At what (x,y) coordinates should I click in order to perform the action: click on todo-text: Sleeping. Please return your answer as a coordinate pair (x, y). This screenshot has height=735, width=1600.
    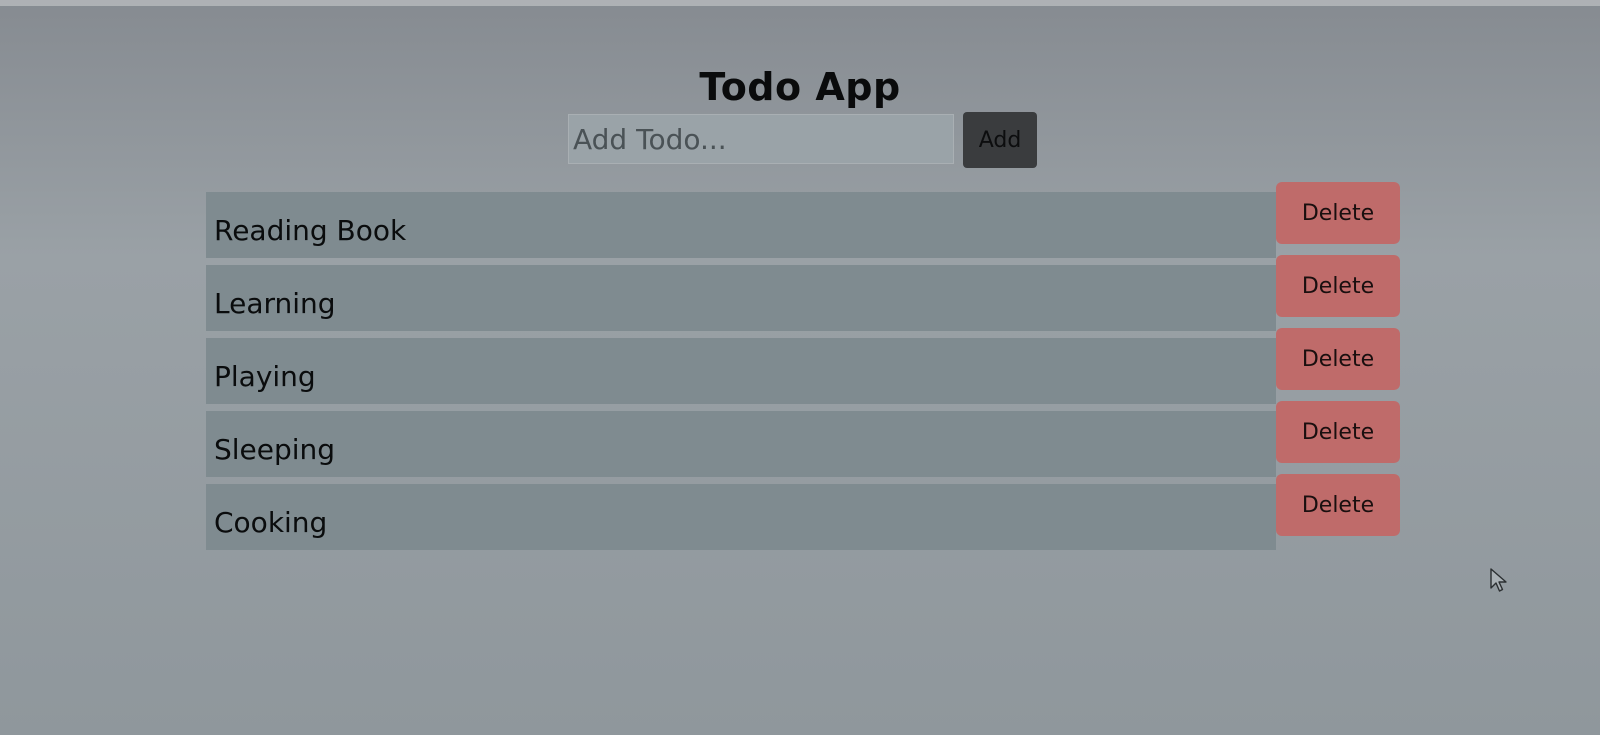
    Looking at the image, I should click on (275, 449).